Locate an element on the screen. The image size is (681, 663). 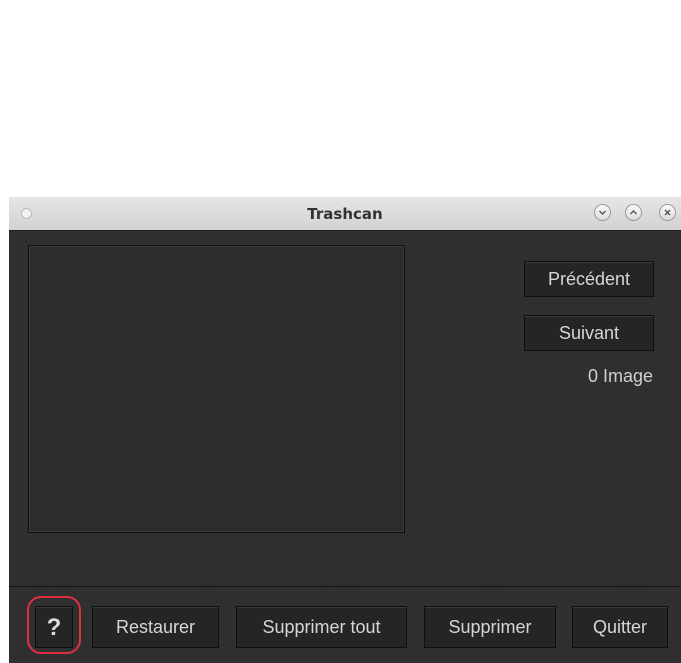
next-button: Suivant is located at coordinates (589, 333).